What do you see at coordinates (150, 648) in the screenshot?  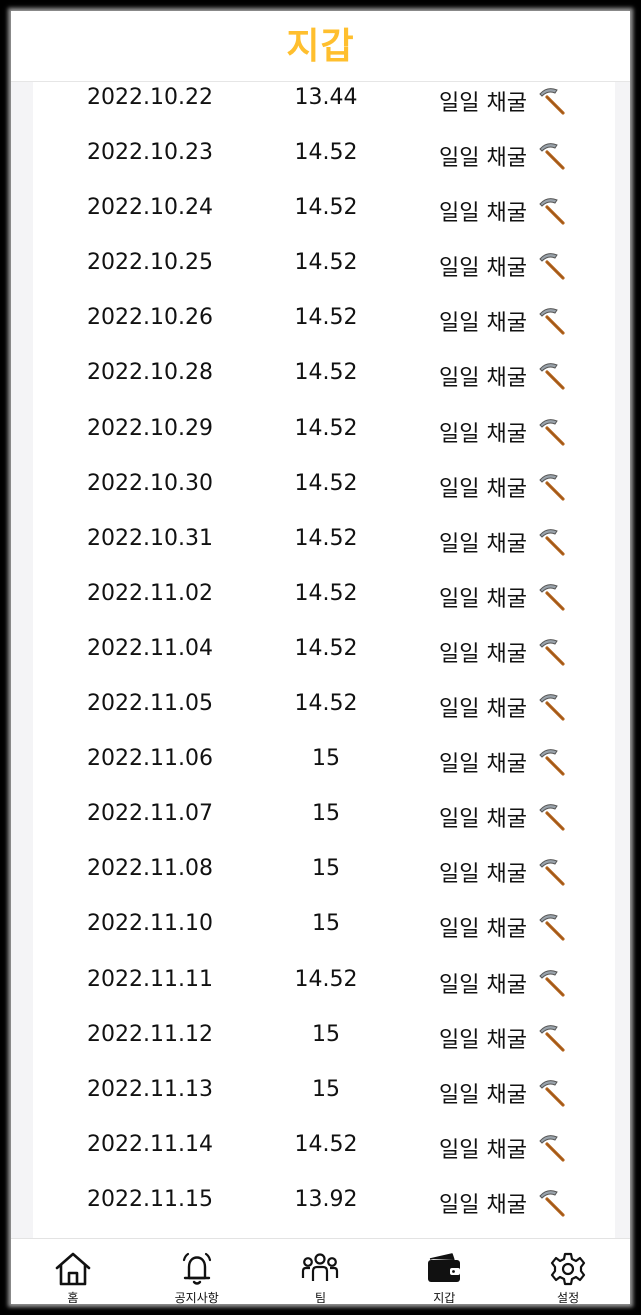 I see `transaction-date: 2022.11.04` at bounding box center [150, 648].